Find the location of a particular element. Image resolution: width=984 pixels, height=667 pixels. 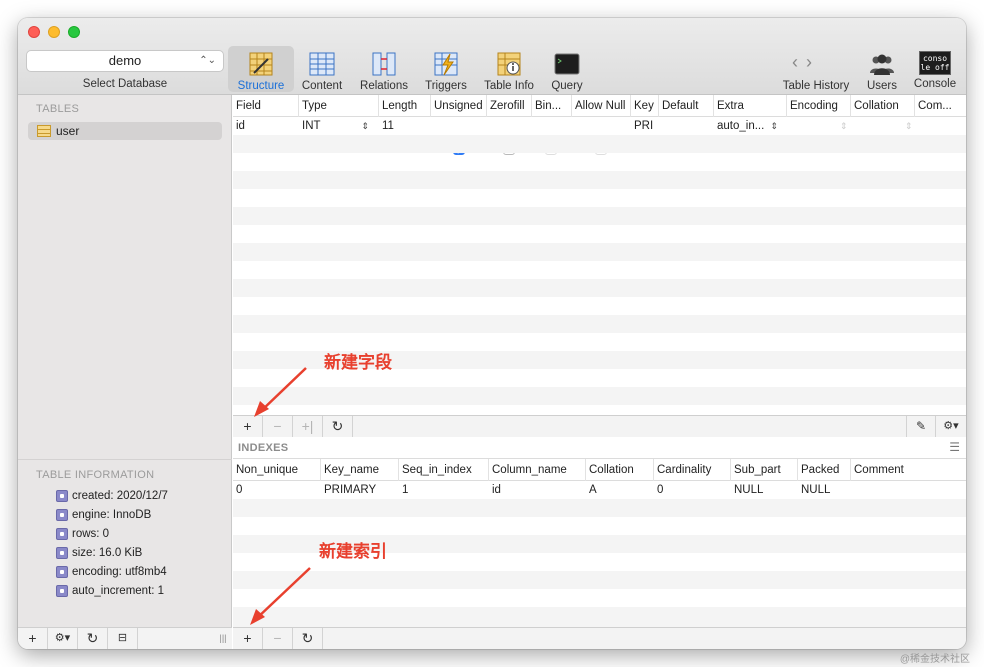

annotation-arrows is located at coordinates (280, 496).